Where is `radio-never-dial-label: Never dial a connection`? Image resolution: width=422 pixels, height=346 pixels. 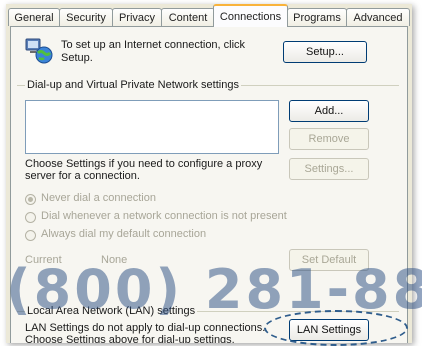 radio-never-dial-label: Never dial a connection is located at coordinates (98, 198).